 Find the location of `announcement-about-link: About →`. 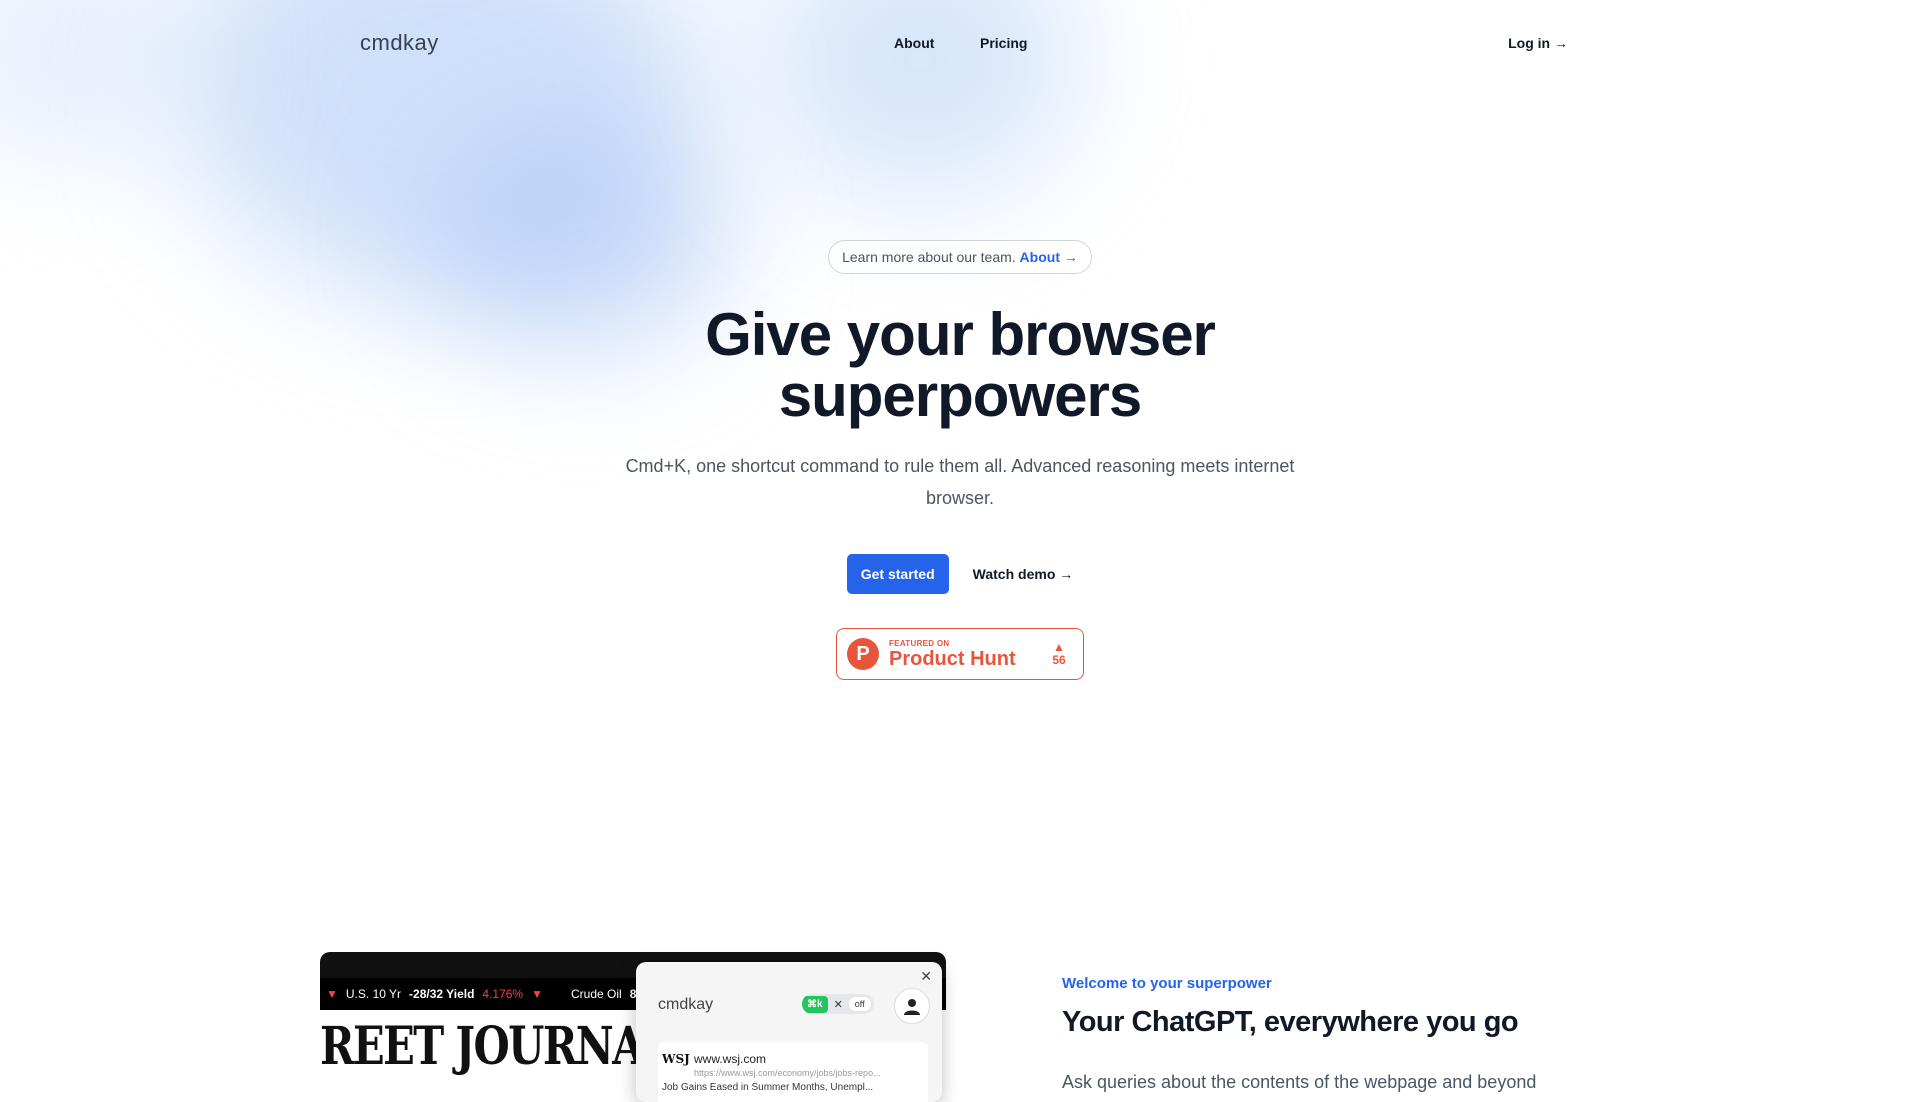

announcement-about-link: About → is located at coordinates (1049, 257).